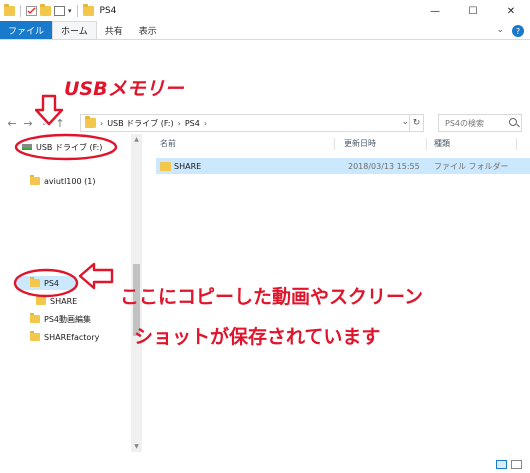  What do you see at coordinates (136, 446) in the screenshot?
I see `scroll-down-icon: ▼` at bounding box center [136, 446].